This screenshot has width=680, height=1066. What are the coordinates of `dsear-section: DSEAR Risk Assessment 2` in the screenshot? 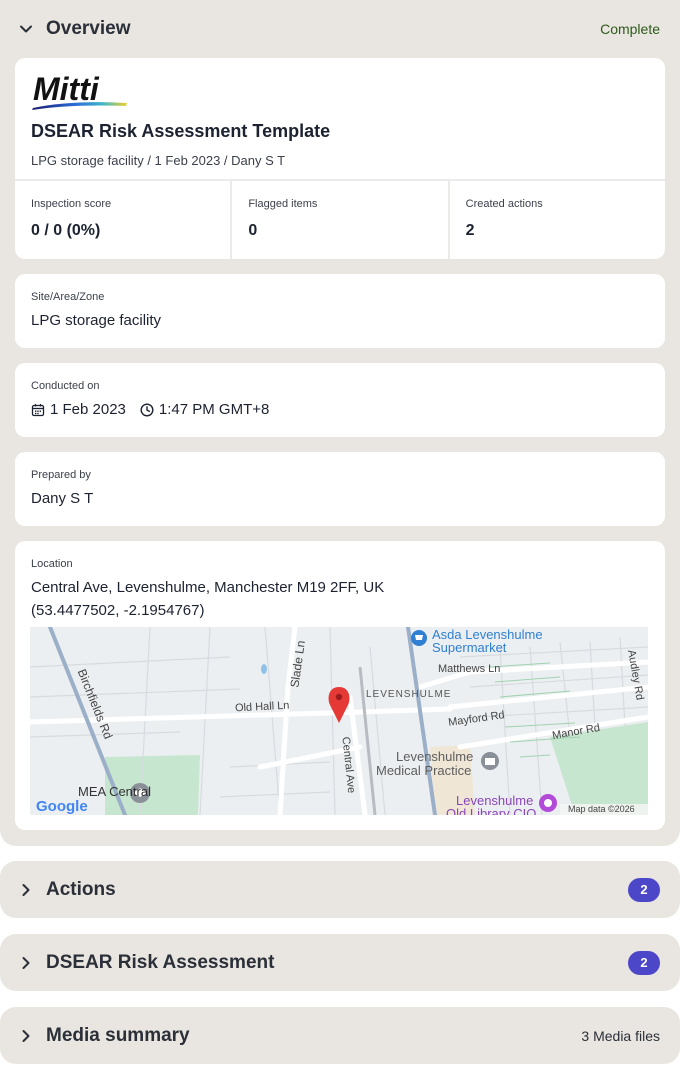 It's located at (340, 962).